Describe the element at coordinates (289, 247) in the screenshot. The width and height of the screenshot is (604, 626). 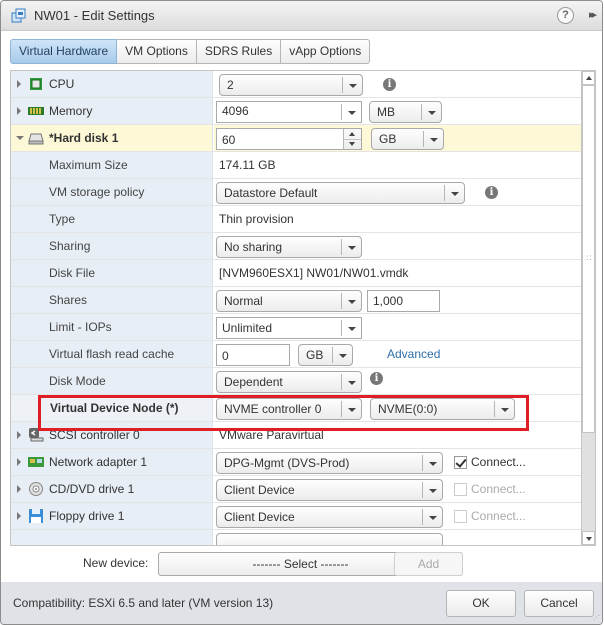
I see `sharing-select: No sharing` at that location.